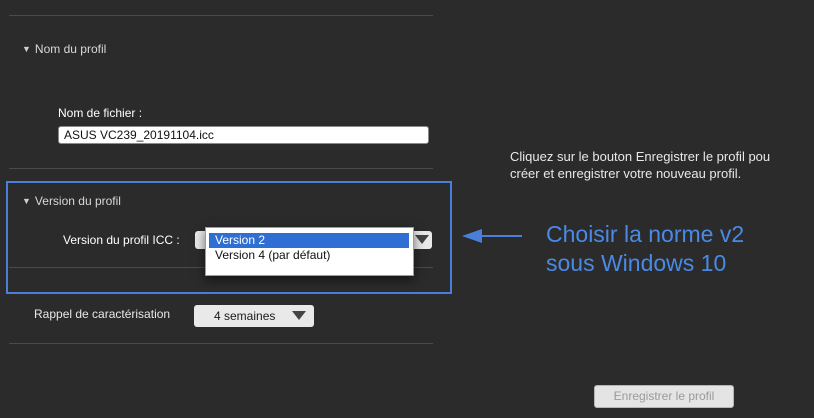 Image resolution: width=814 pixels, height=418 pixels. I want to click on chevron-down-icon, so click(299, 315).